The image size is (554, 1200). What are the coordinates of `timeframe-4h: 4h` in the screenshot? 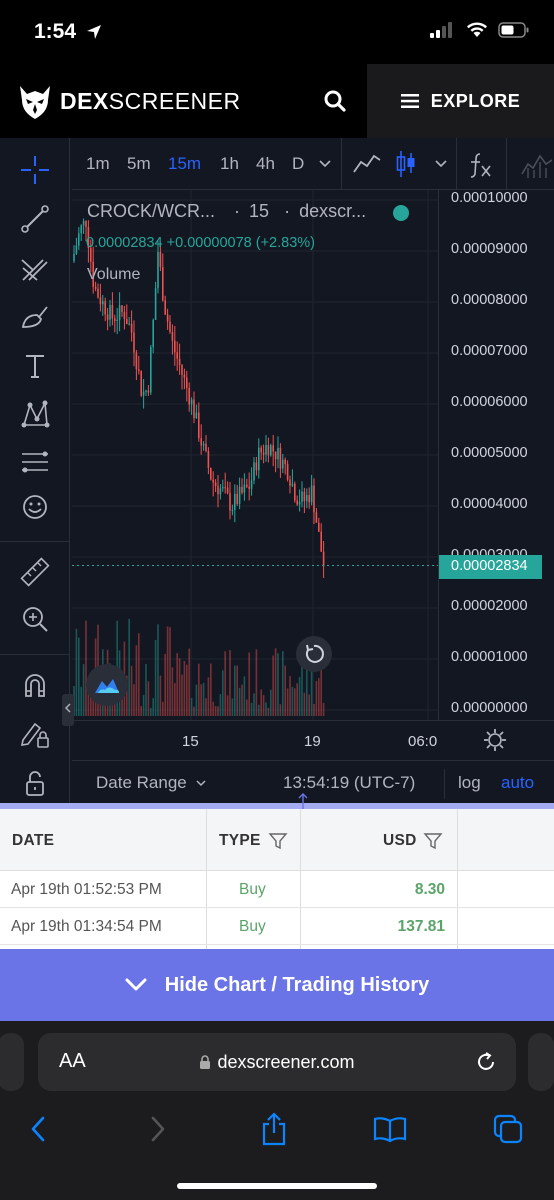 It's located at (265, 164).